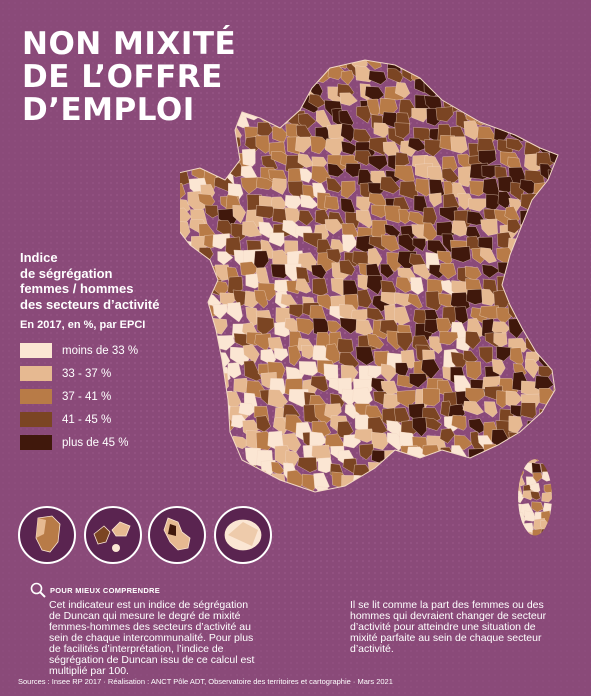 The width and height of the screenshot is (591, 696). What do you see at coordinates (47, 535) in the screenshot?
I see `inset-guyane` at bounding box center [47, 535].